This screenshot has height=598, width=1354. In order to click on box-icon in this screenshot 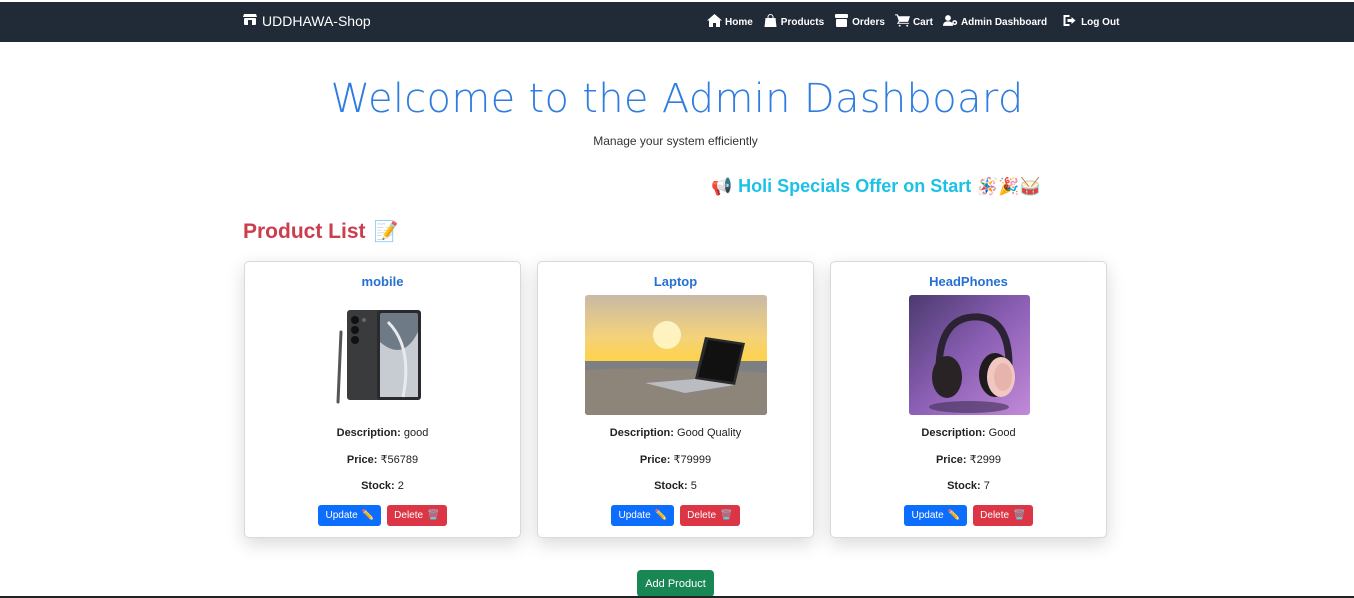, I will do `click(841, 22)`.